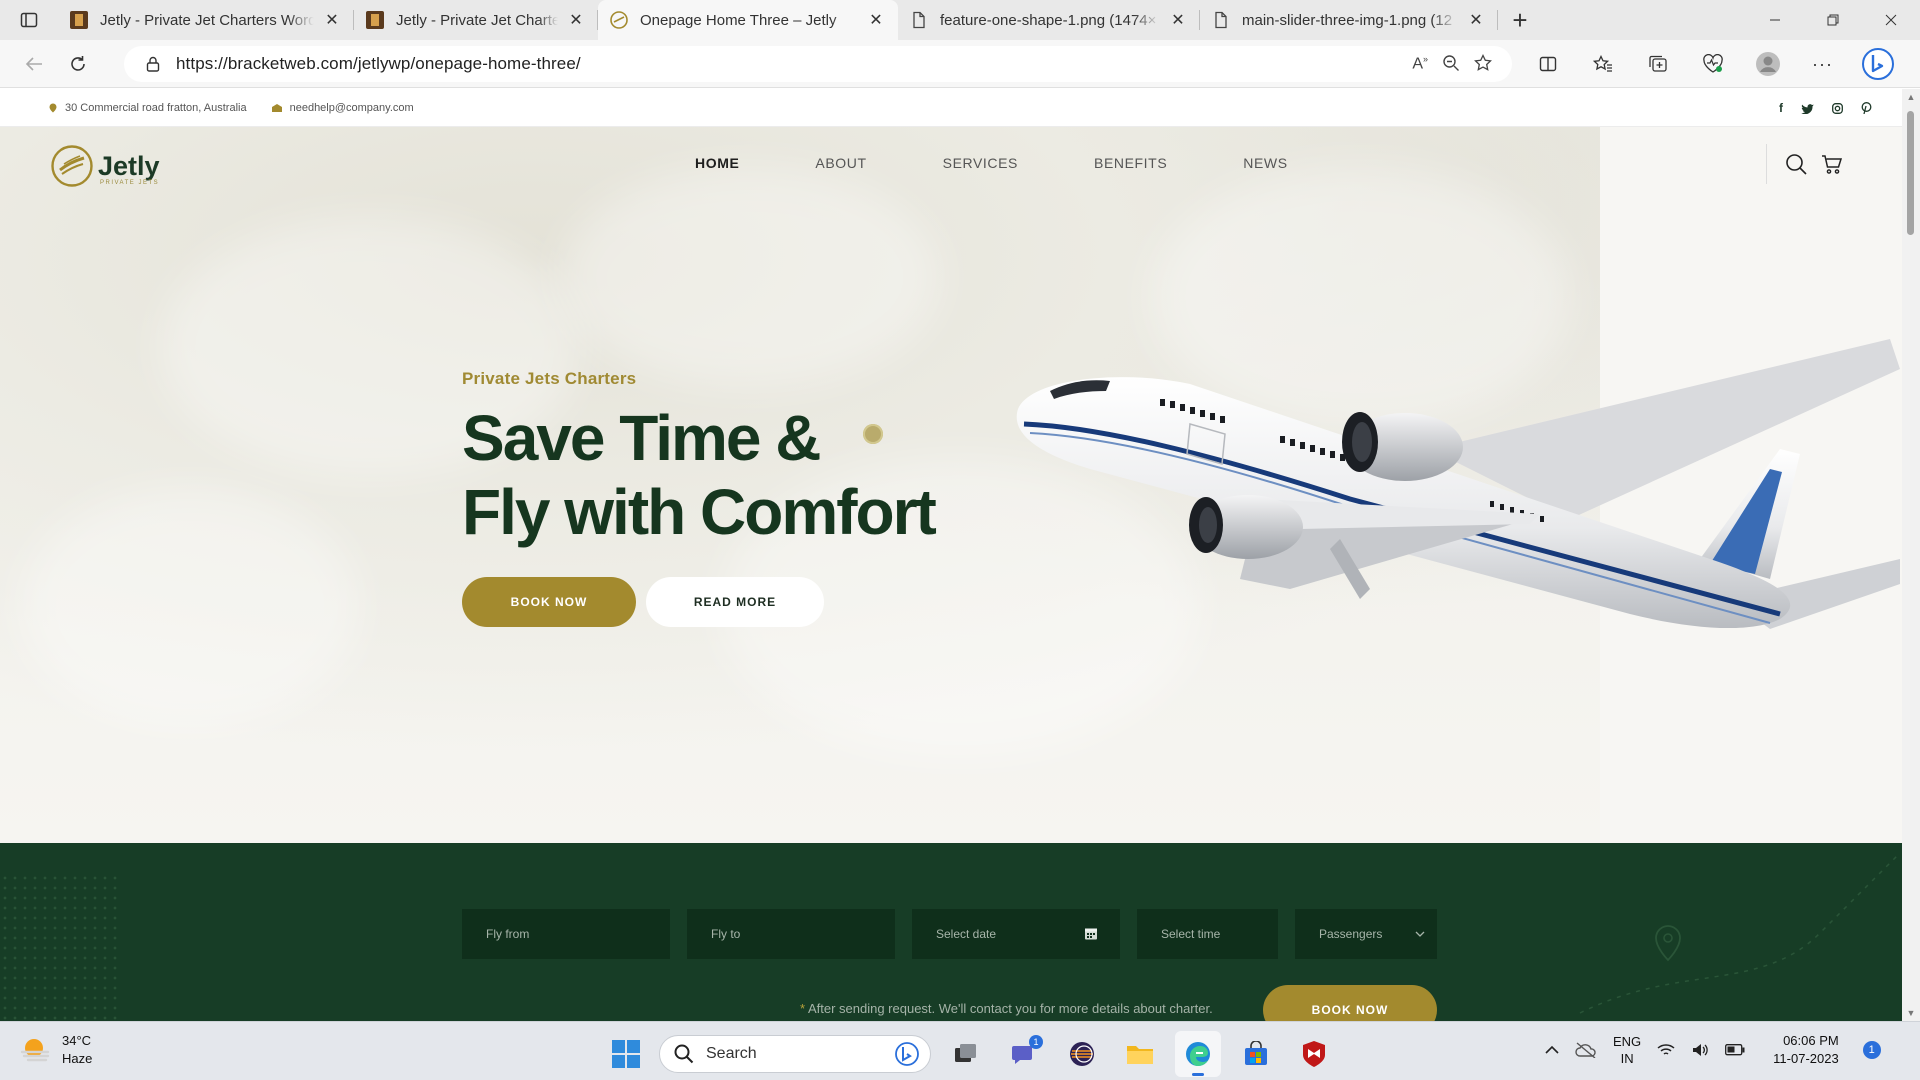 This screenshot has width=1920, height=1080. I want to click on split-screen-icon, so click(1547, 64).